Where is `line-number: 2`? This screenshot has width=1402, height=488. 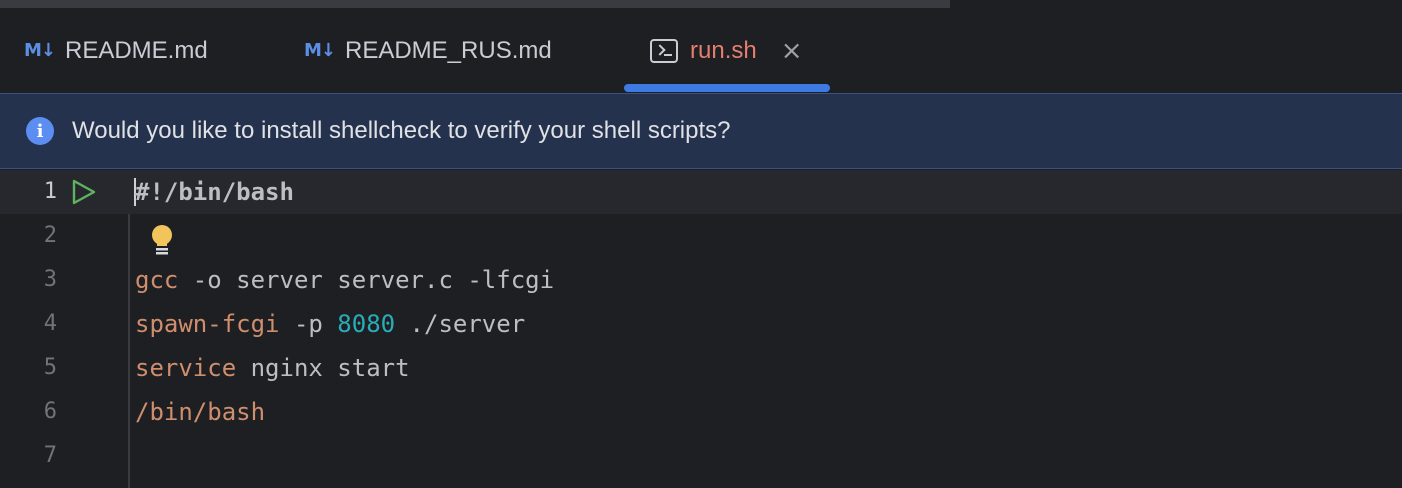
line-number: 2 is located at coordinates (28, 236).